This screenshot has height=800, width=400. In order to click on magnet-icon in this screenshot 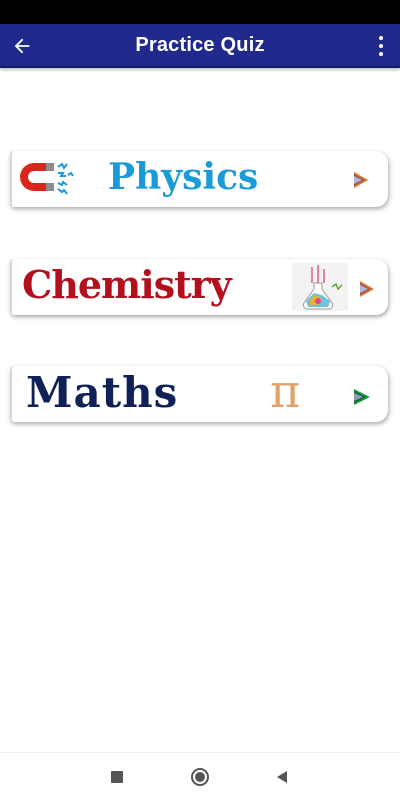, I will do `click(61, 180)`.